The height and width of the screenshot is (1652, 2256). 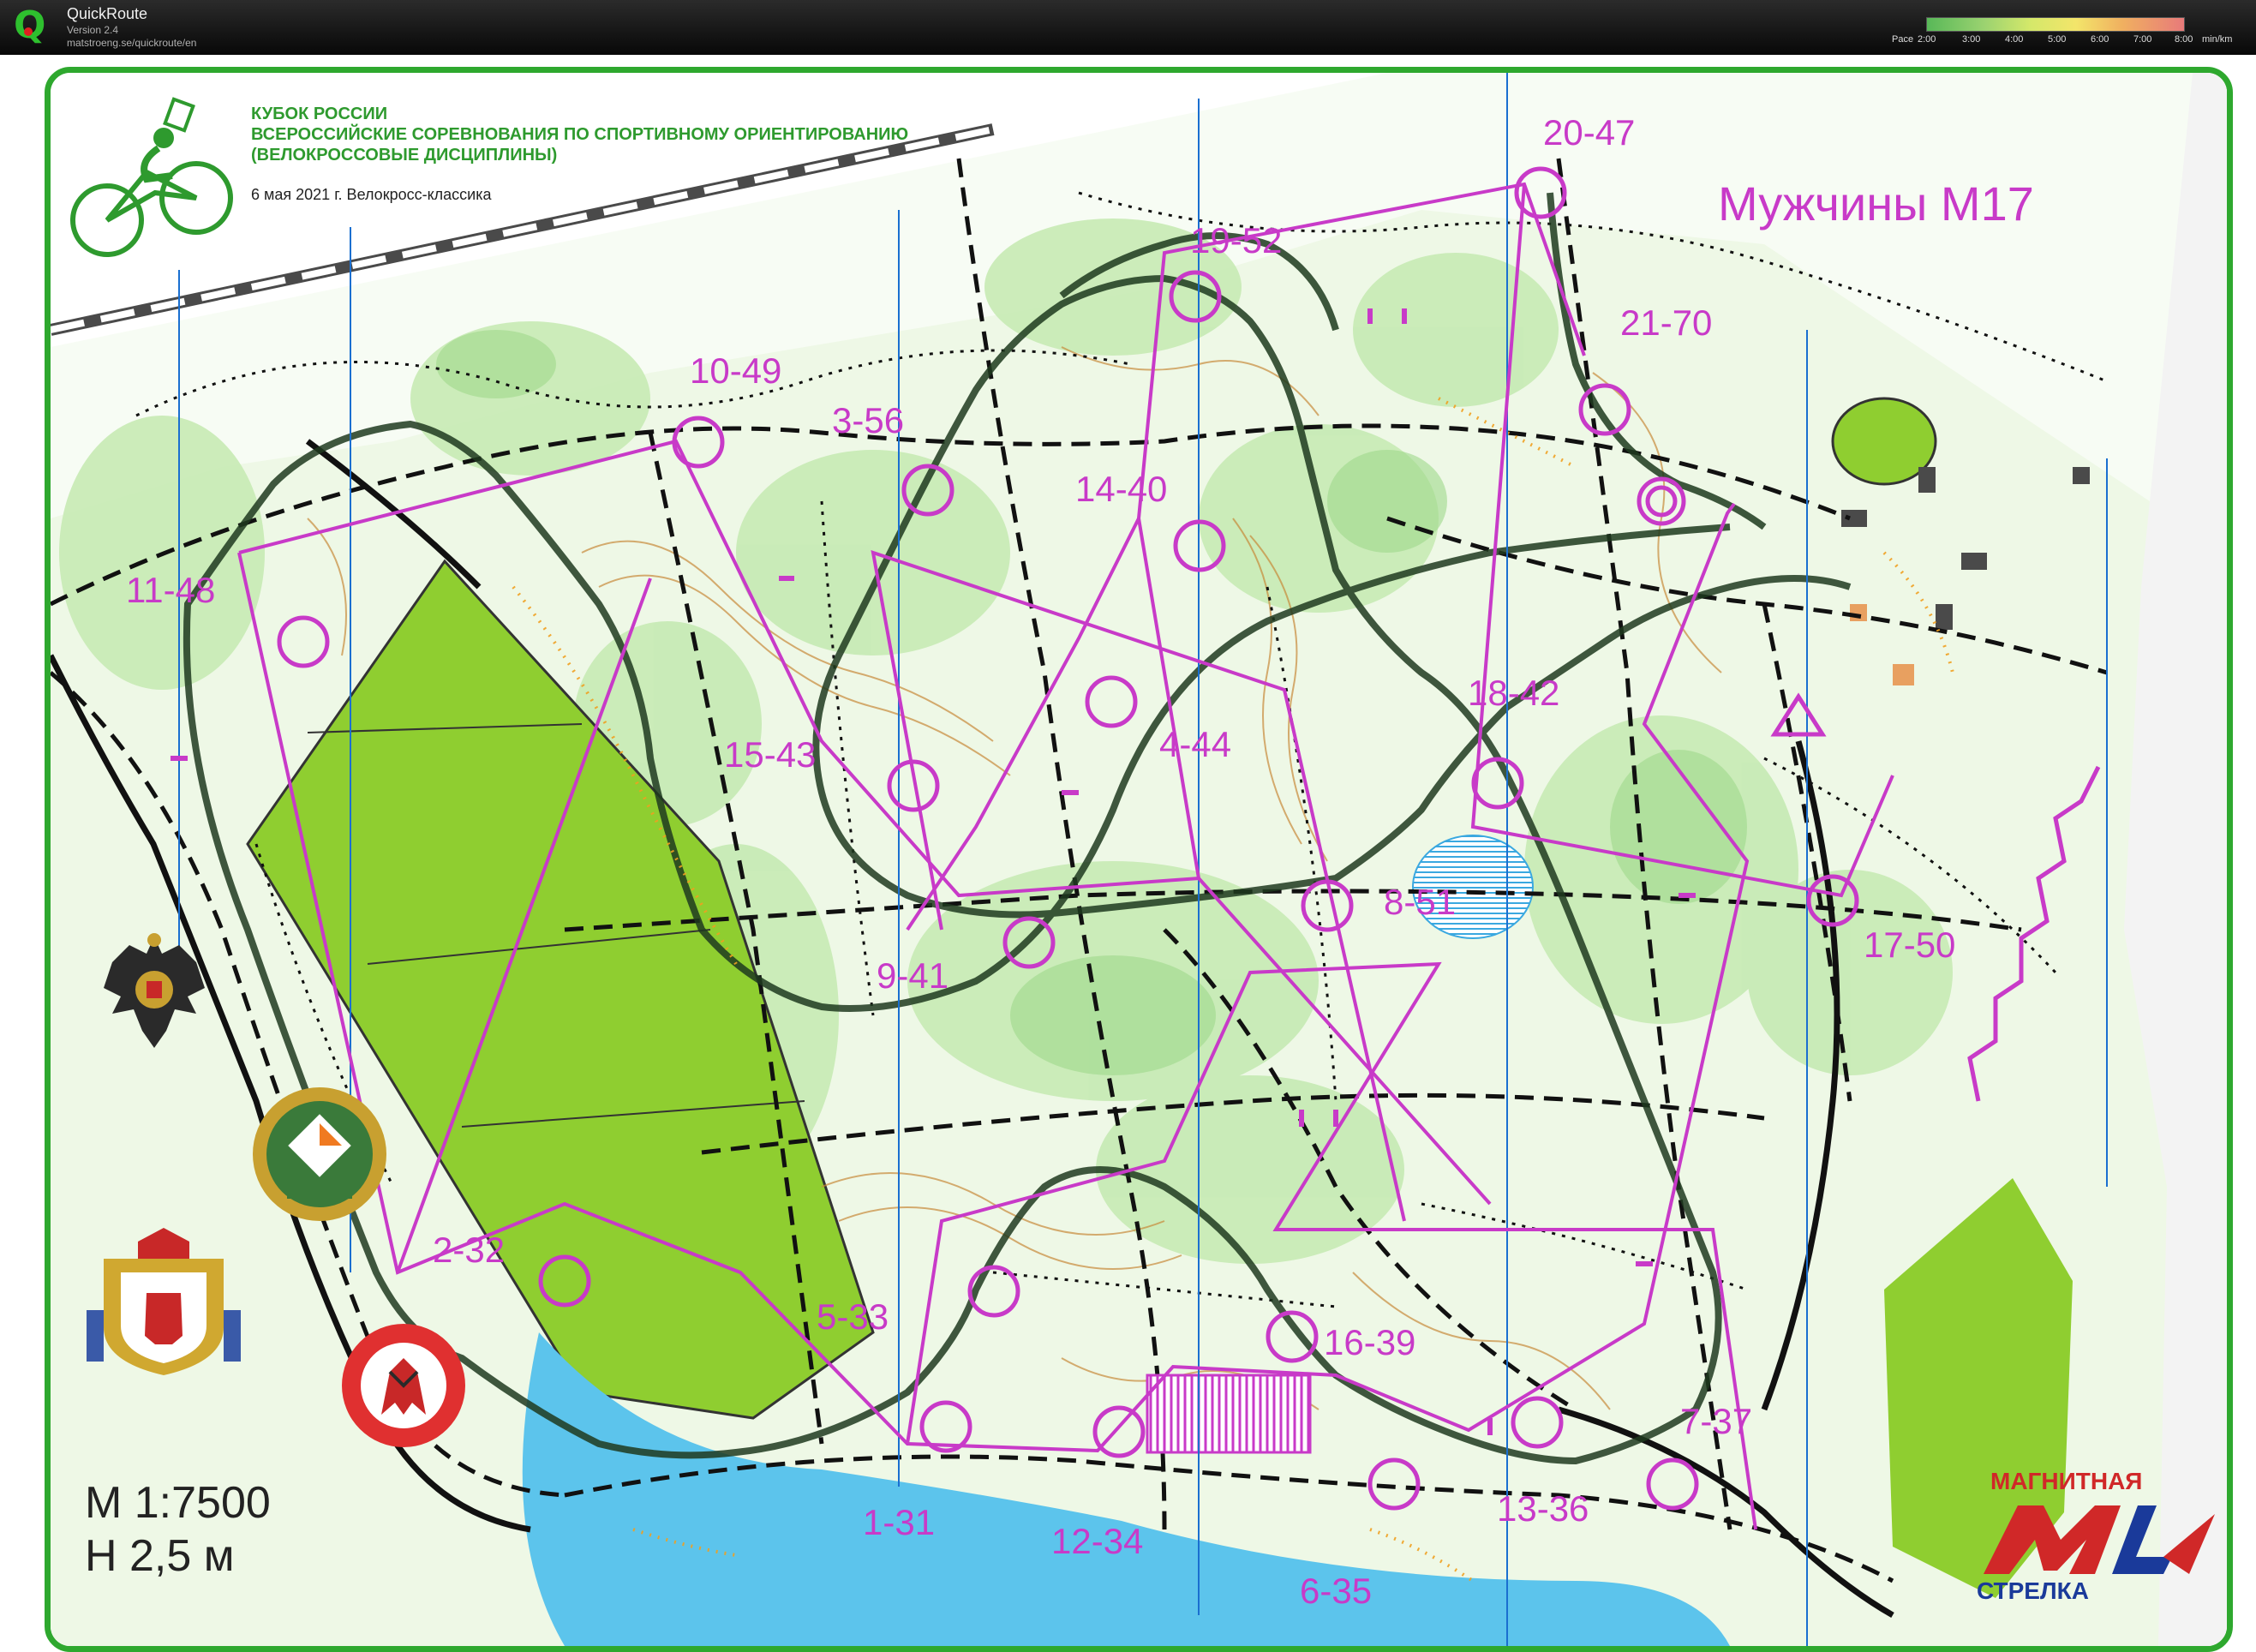 I want to click on event-title-line-1: КУБОК РОССИИ, so click(x=319, y=114).